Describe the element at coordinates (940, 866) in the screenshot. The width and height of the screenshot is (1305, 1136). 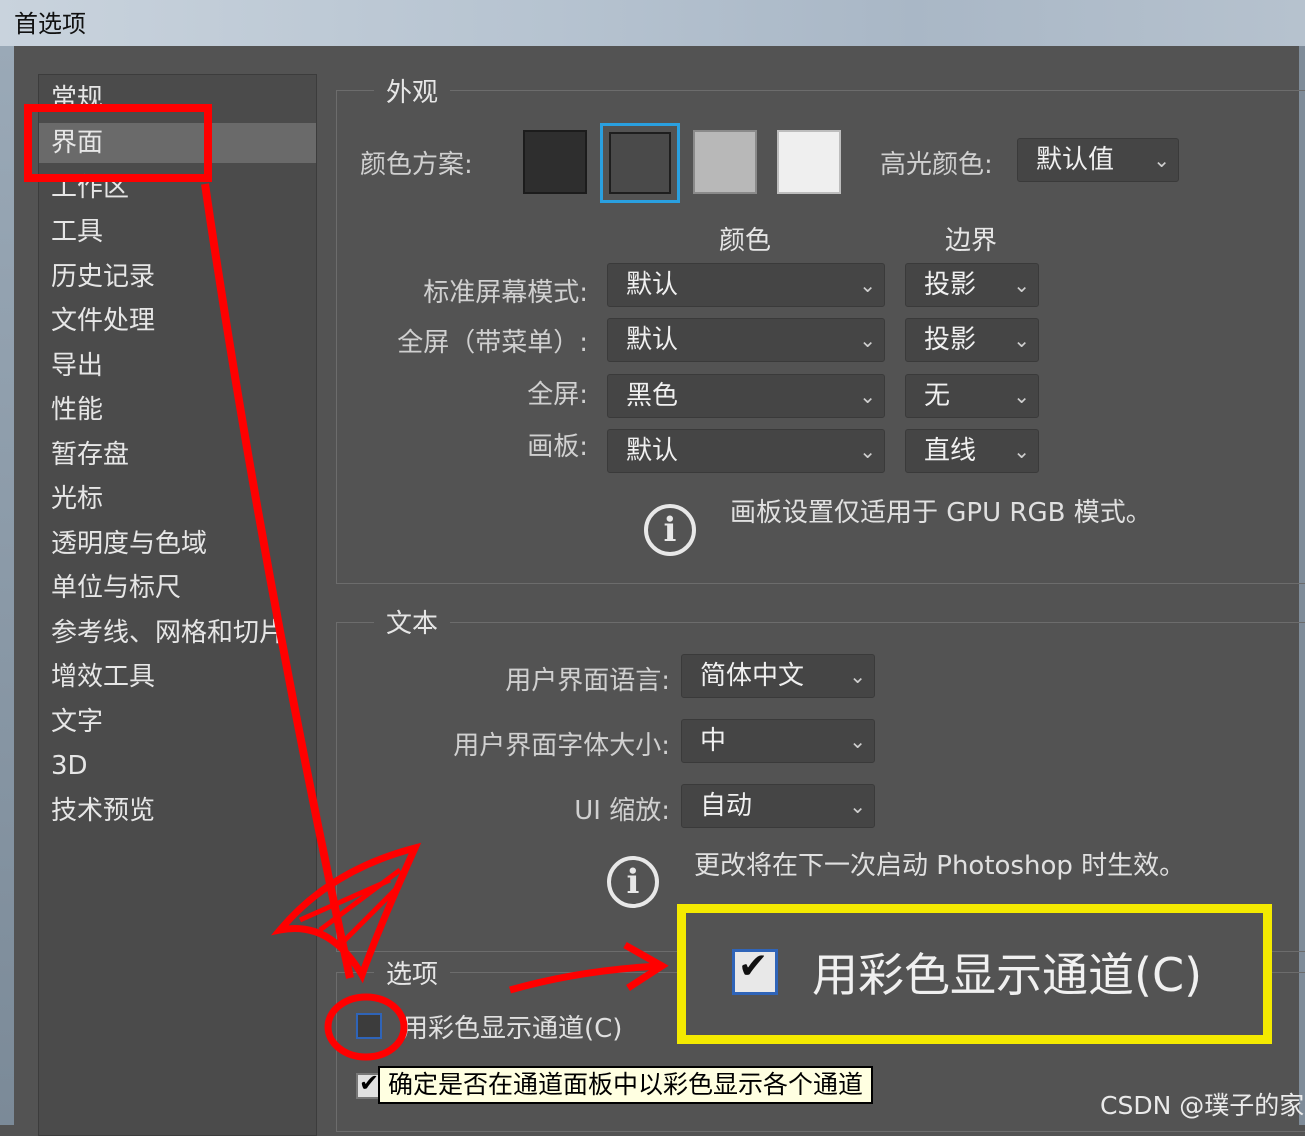
I see `restart-note: 更改将在下一次启动 Photoshop 时生效。` at that location.